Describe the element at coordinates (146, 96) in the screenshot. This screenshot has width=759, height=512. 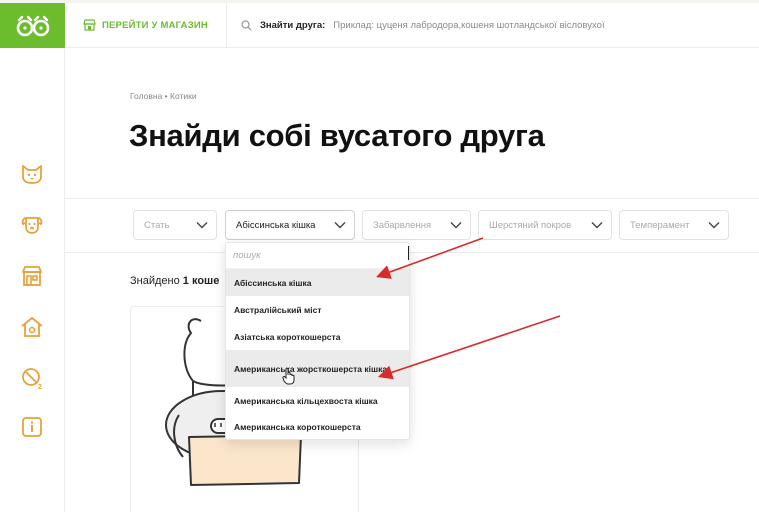
I see `breadcrumb-home: Головна` at that location.